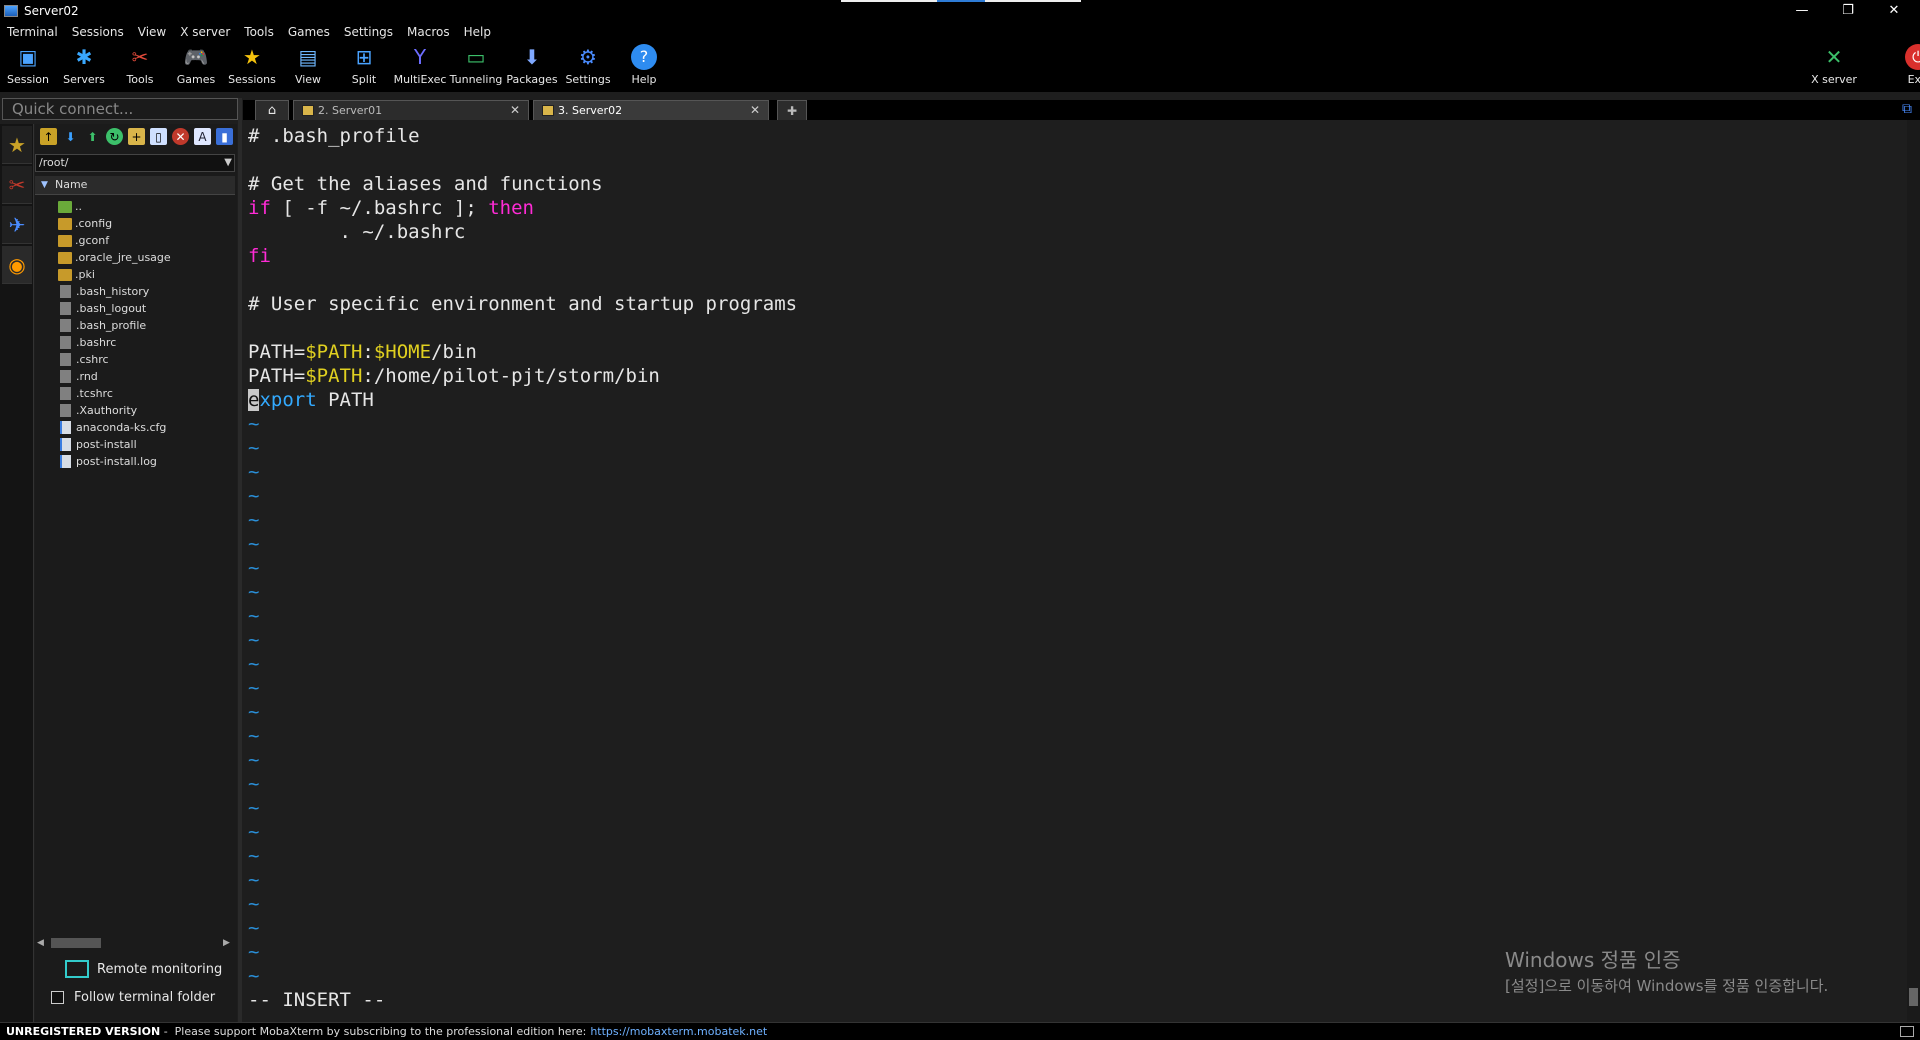 Image resolution: width=1920 pixels, height=1040 pixels. I want to click on attachment-icon: ⧉, so click(1907, 109).